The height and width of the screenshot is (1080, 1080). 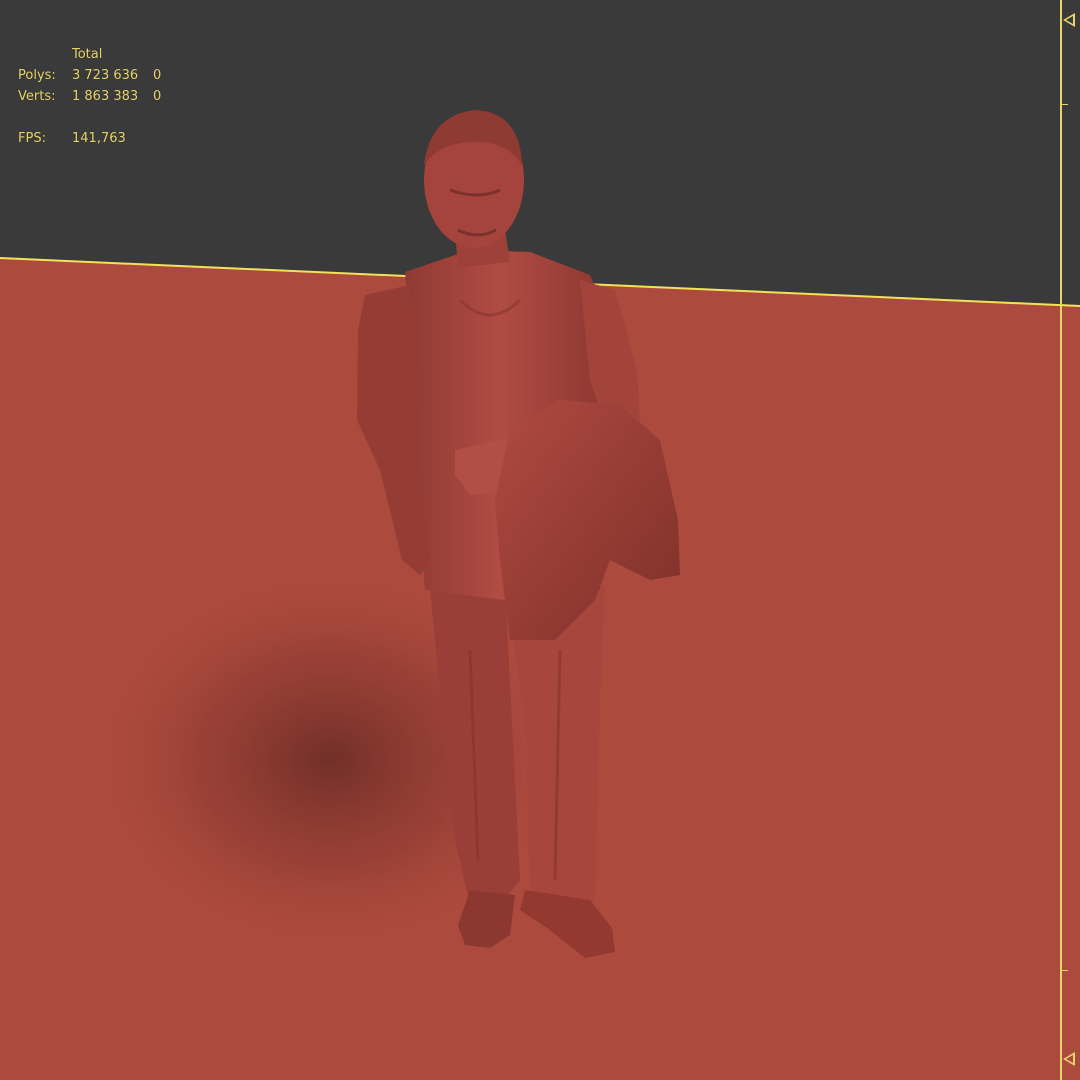 I want to click on verts-selected: 0, so click(x=157, y=96).